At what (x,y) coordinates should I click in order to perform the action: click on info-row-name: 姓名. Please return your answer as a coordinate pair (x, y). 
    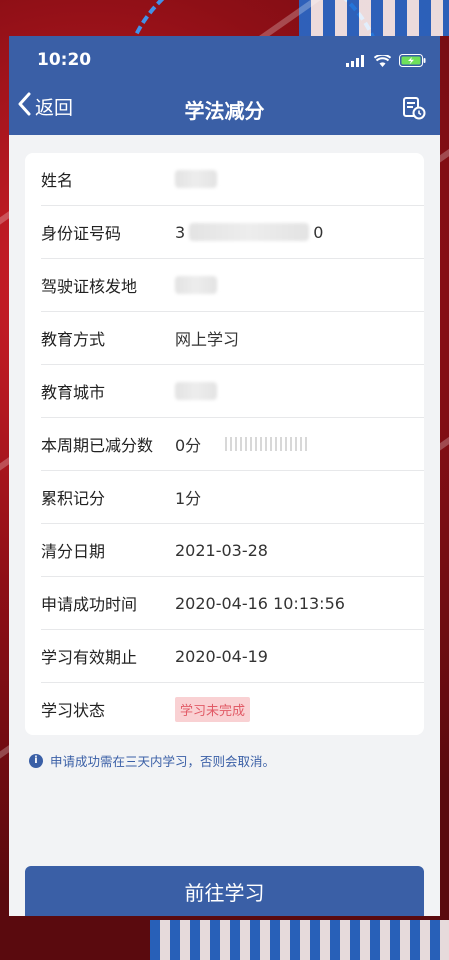
    Looking at the image, I should click on (232, 179).